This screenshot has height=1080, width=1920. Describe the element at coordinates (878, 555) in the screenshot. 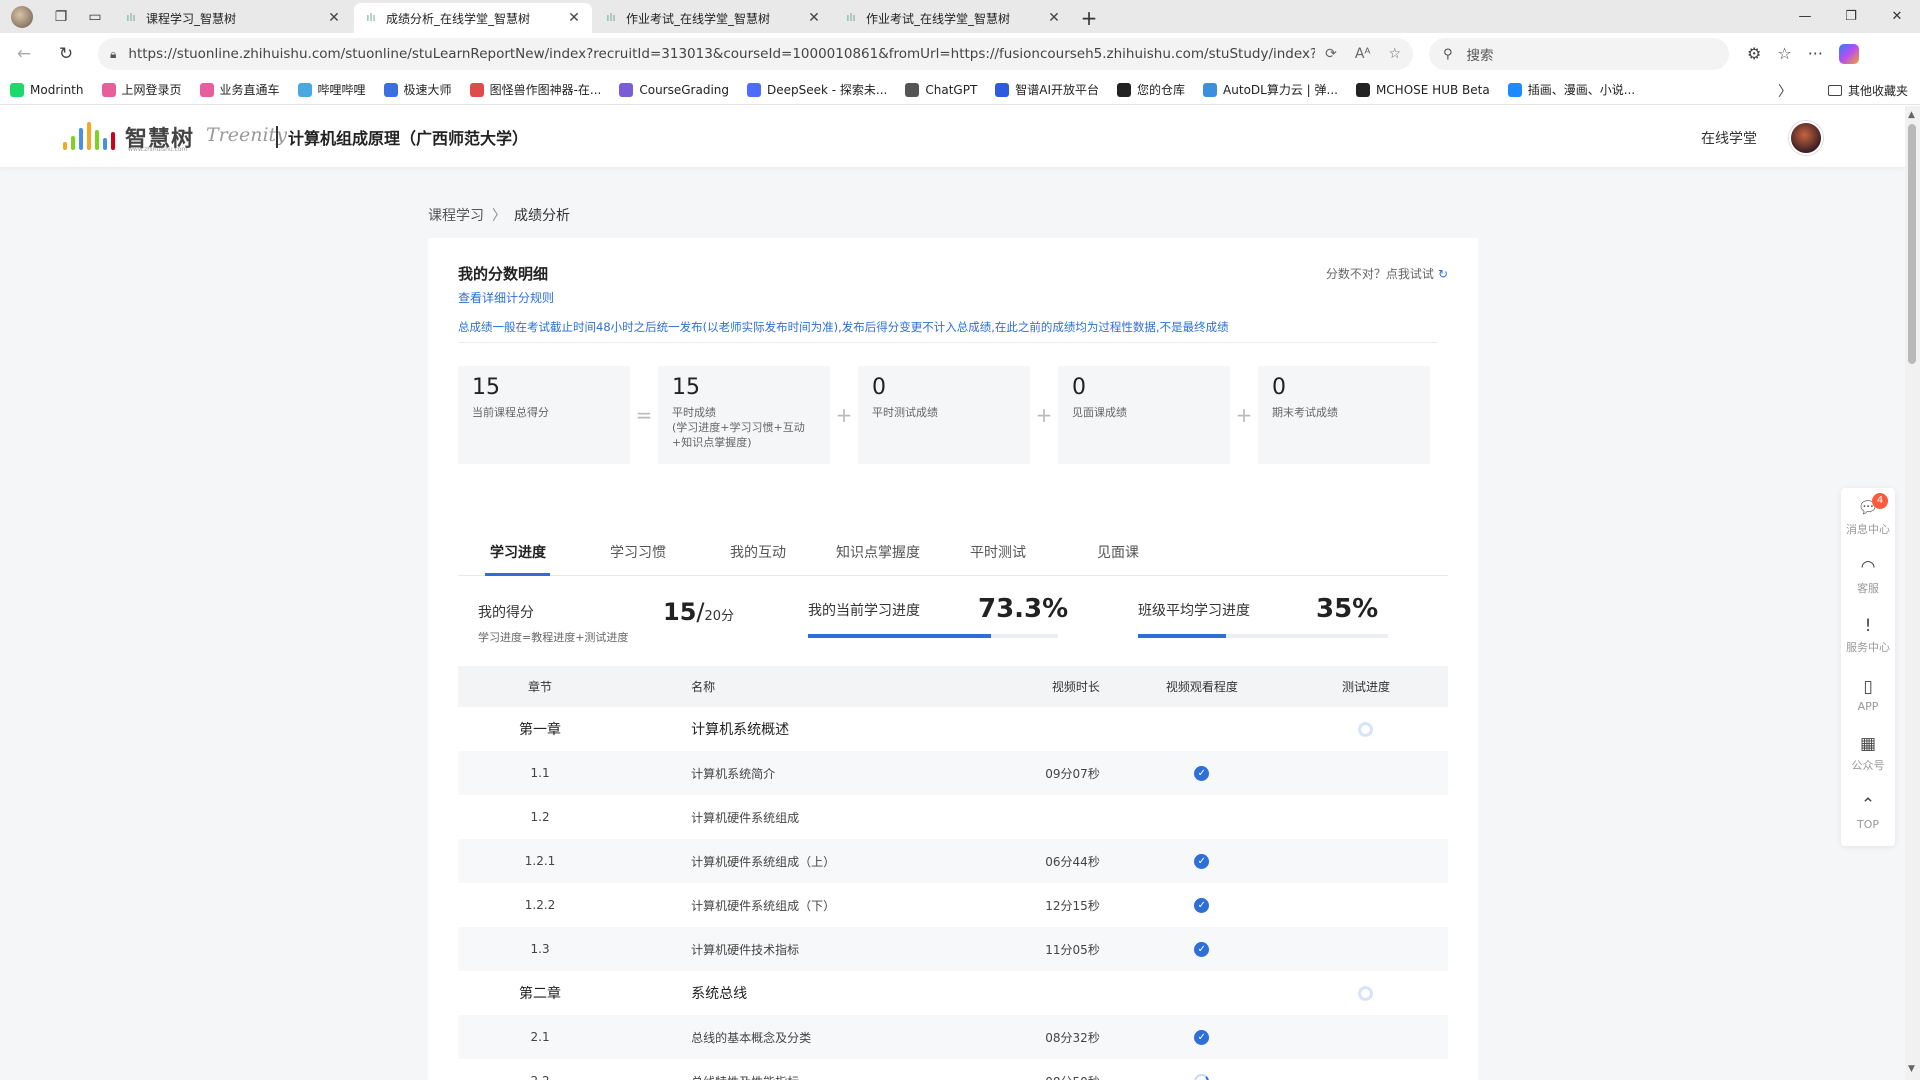

I see `tab-knowledge-mastery: 知识点掌握度` at that location.